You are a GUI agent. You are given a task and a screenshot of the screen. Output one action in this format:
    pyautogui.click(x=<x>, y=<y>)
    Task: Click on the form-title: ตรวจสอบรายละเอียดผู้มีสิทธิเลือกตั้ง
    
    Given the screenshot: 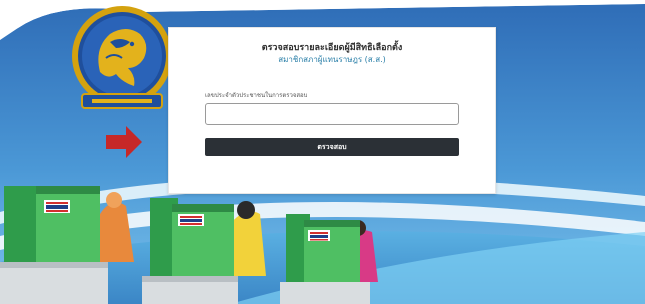 What is the action you would take?
    pyautogui.click(x=332, y=48)
    